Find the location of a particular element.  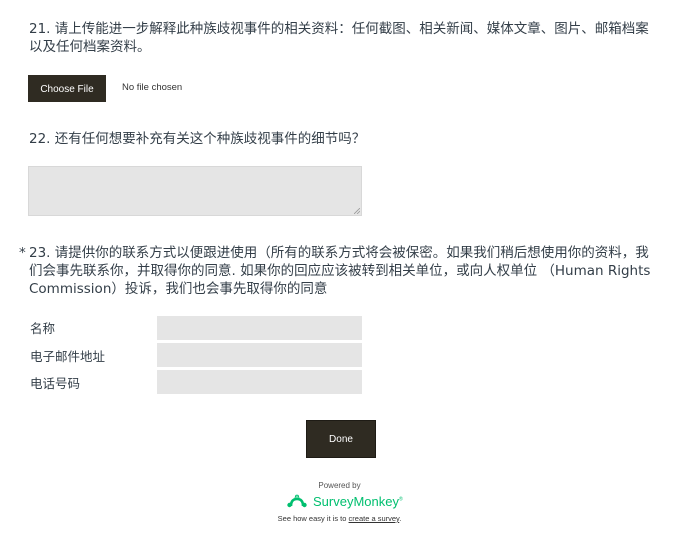

done-button: Done is located at coordinates (341, 439).